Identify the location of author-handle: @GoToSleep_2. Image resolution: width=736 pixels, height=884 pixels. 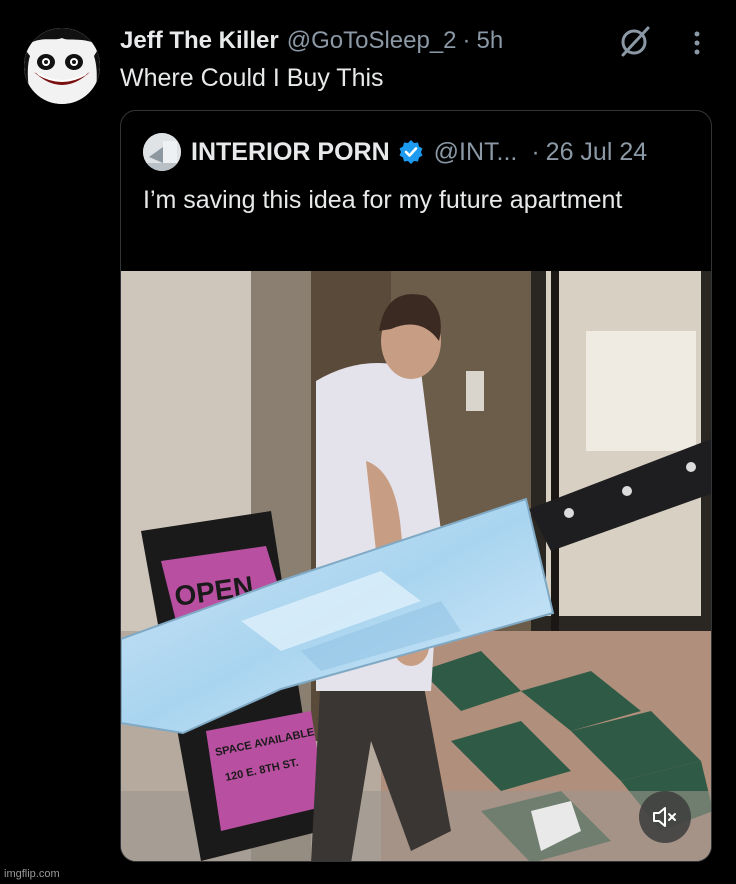
(372, 41).